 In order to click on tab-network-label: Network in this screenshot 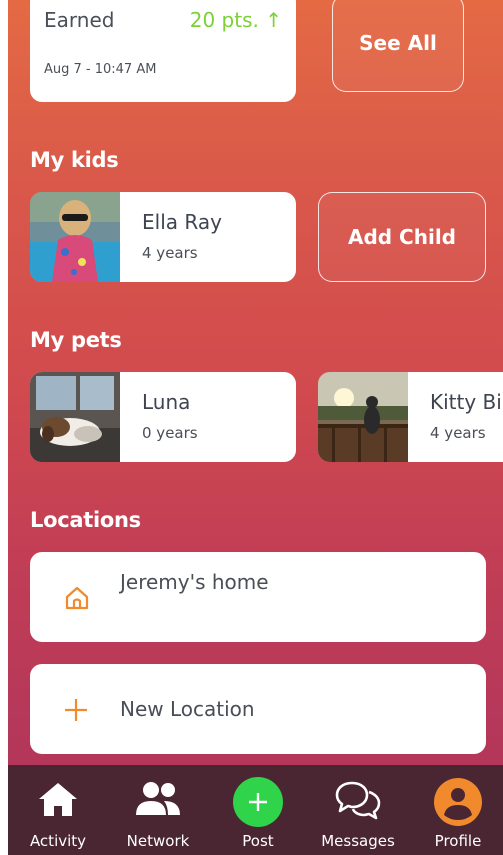, I will do `click(158, 841)`.